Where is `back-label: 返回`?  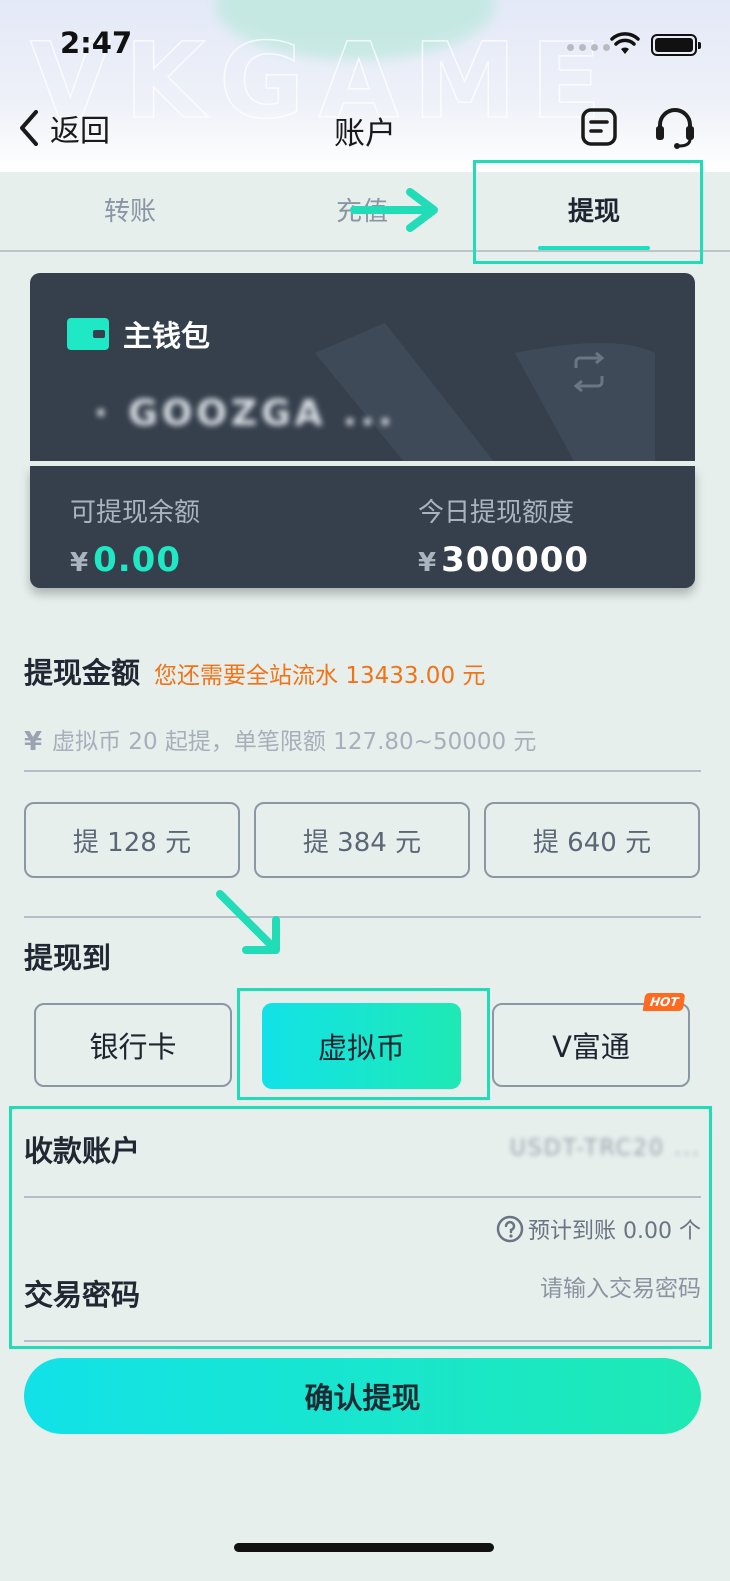
back-label: 返回 is located at coordinates (80, 131).